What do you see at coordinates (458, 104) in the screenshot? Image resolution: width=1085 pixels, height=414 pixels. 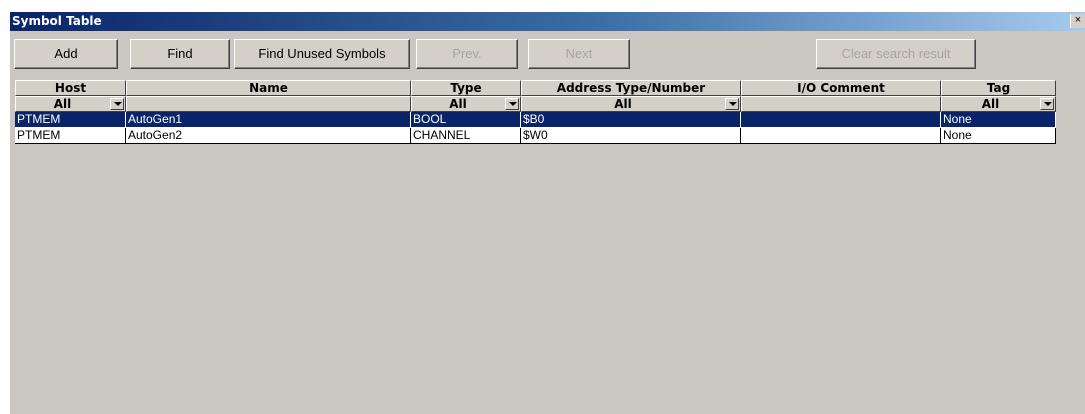 I see `type-filter-value: All` at bounding box center [458, 104].